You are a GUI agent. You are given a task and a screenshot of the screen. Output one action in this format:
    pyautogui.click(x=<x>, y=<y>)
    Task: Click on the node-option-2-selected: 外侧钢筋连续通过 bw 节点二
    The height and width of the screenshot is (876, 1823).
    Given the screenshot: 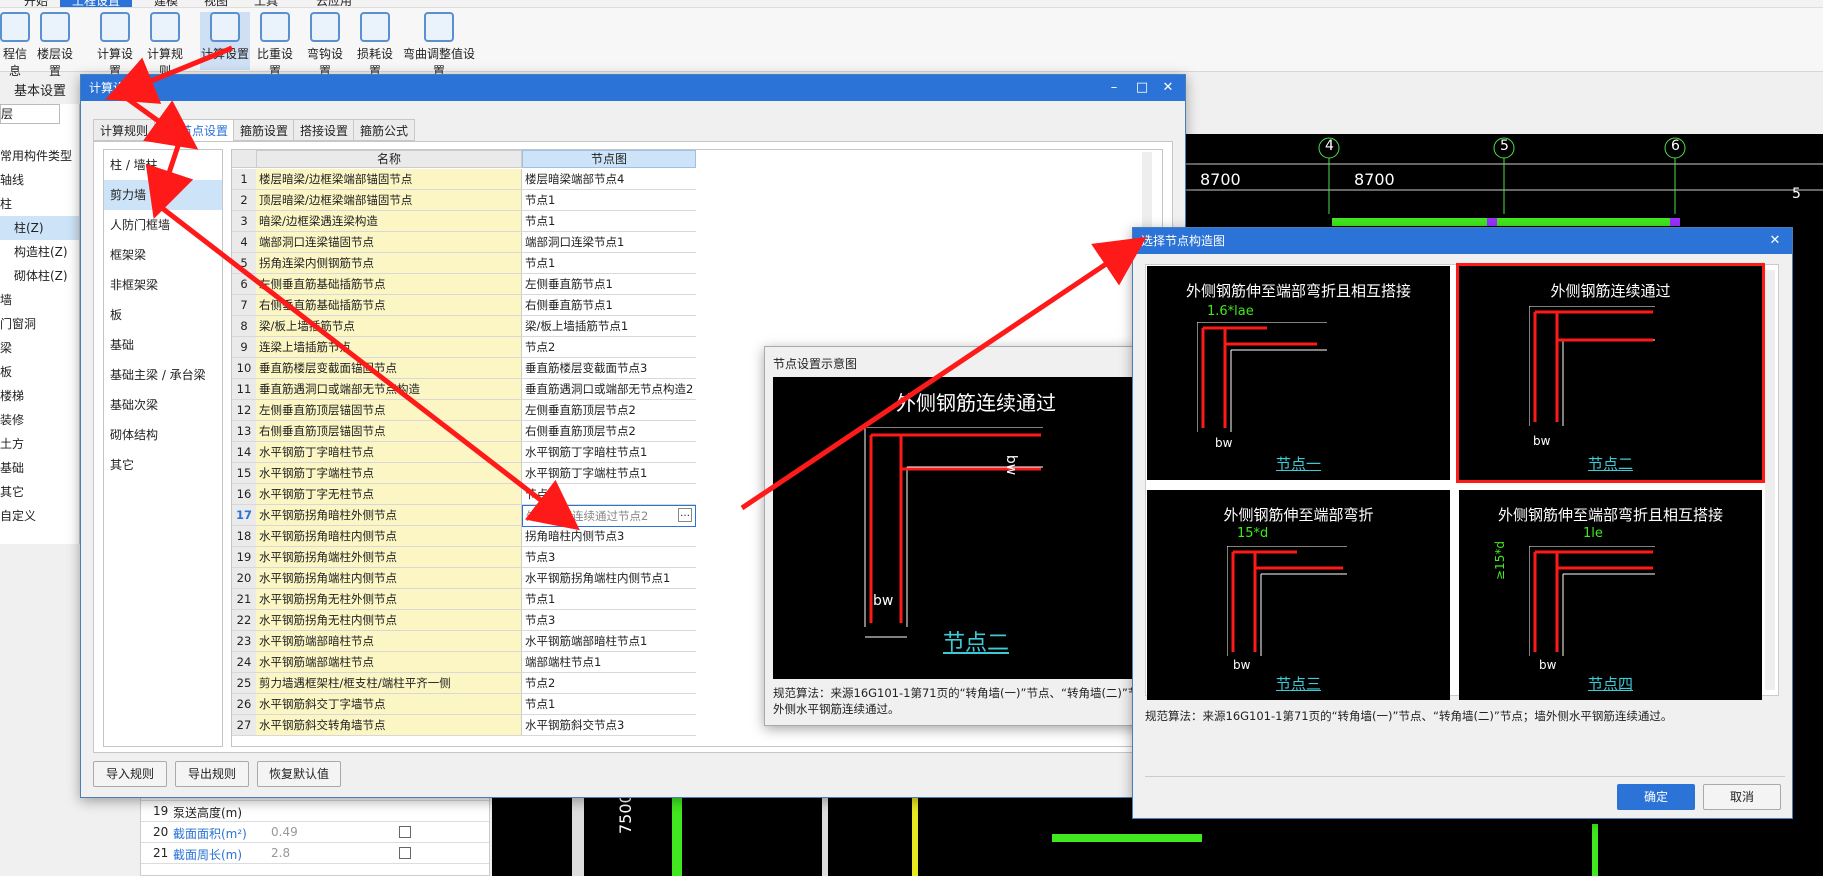 What is the action you would take?
    pyautogui.click(x=1610, y=373)
    